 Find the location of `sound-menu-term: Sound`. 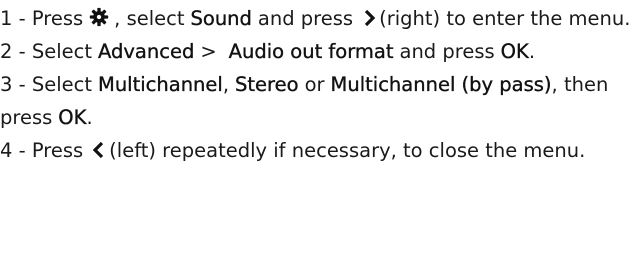

sound-menu-term: Sound is located at coordinates (221, 18).